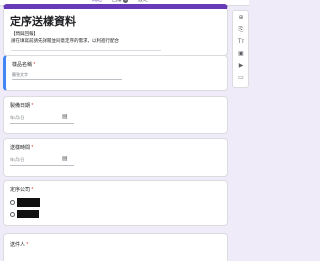 The image size is (320, 261). What do you see at coordinates (241, 78) in the screenshot?
I see `section-icon: ▭` at bounding box center [241, 78].